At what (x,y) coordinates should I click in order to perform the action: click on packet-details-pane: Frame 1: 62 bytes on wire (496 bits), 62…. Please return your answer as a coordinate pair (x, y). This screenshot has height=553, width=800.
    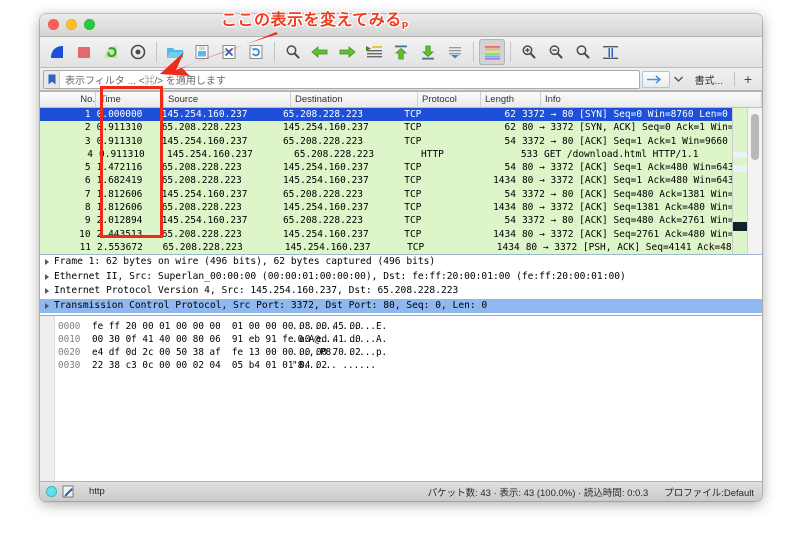
    Looking at the image, I should click on (401, 285).